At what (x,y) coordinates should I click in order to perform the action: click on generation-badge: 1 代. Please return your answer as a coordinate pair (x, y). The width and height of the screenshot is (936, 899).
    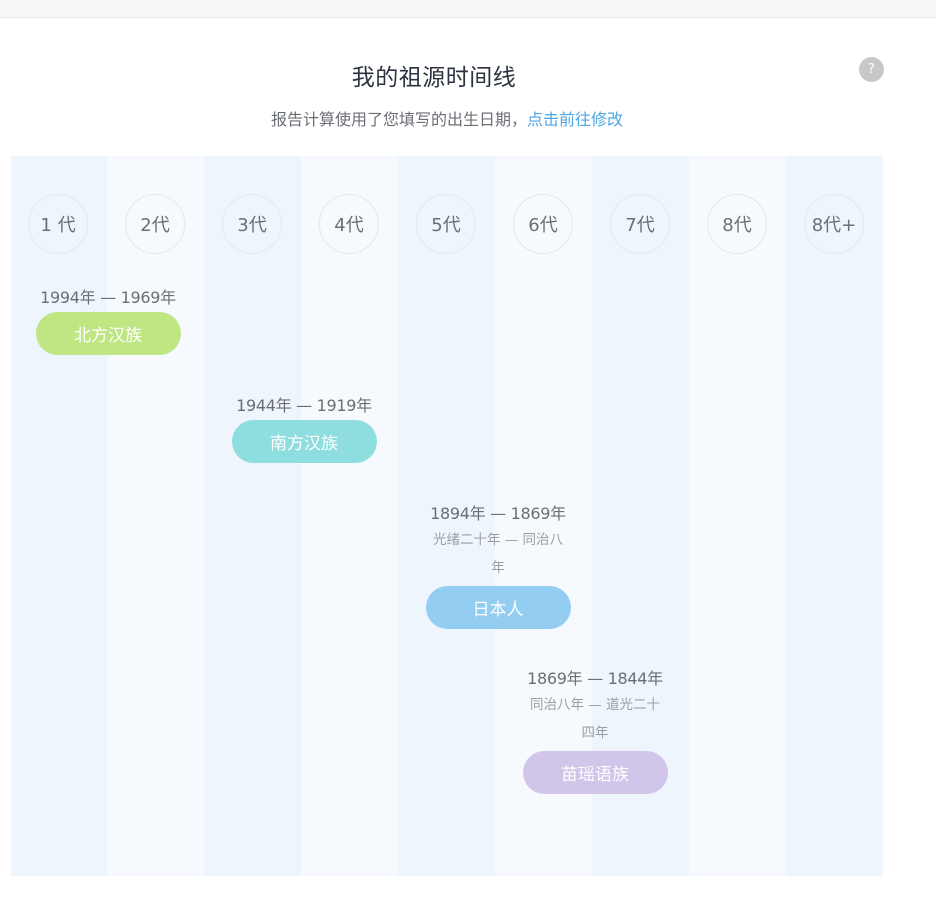
    Looking at the image, I should click on (58, 224).